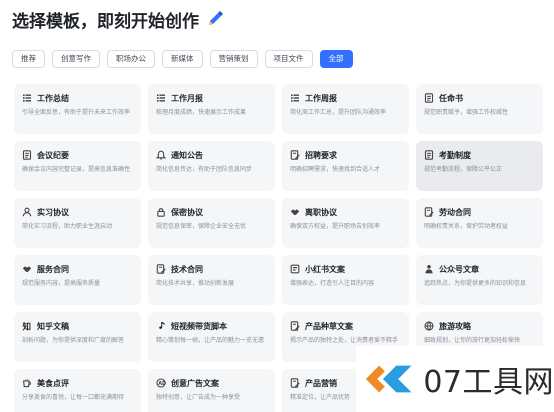  What do you see at coordinates (77, 212) in the screenshot?
I see `template-card-header: 实习协议` at bounding box center [77, 212].